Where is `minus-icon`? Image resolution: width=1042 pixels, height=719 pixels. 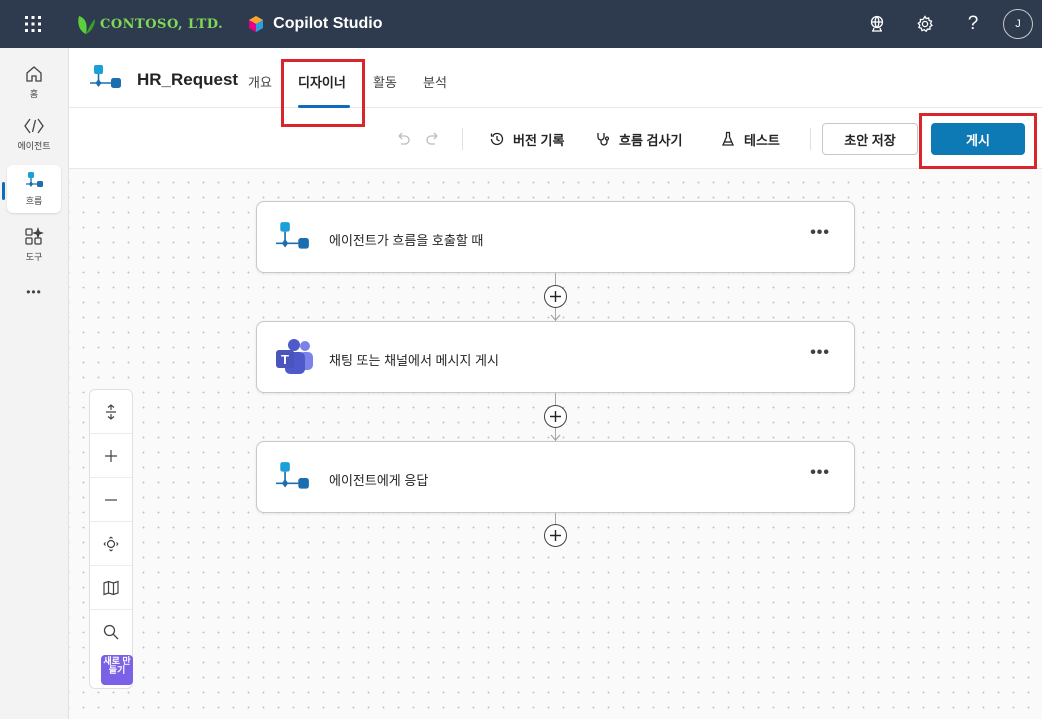
minus-icon is located at coordinates (111, 499).